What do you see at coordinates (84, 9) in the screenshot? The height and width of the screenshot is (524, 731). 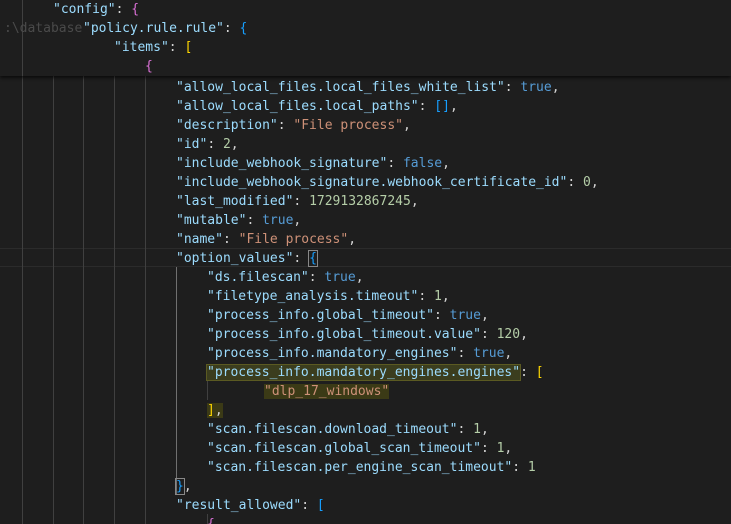 I see `json-key: "config"` at bounding box center [84, 9].